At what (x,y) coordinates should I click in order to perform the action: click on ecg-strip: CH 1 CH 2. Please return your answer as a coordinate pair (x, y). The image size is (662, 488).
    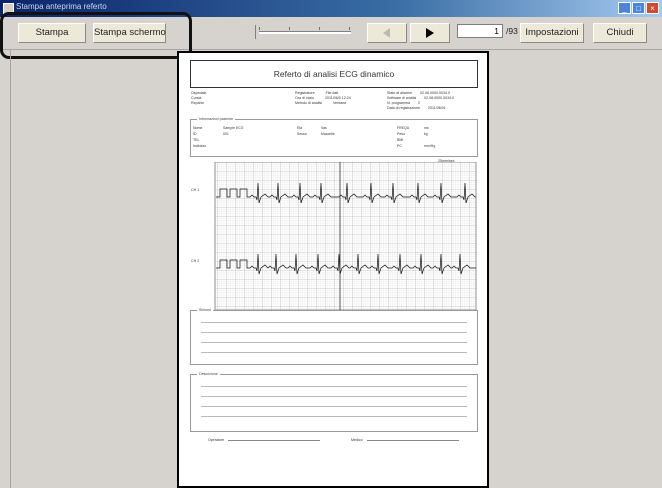
    Looking at the image, I should click on (334, 236).